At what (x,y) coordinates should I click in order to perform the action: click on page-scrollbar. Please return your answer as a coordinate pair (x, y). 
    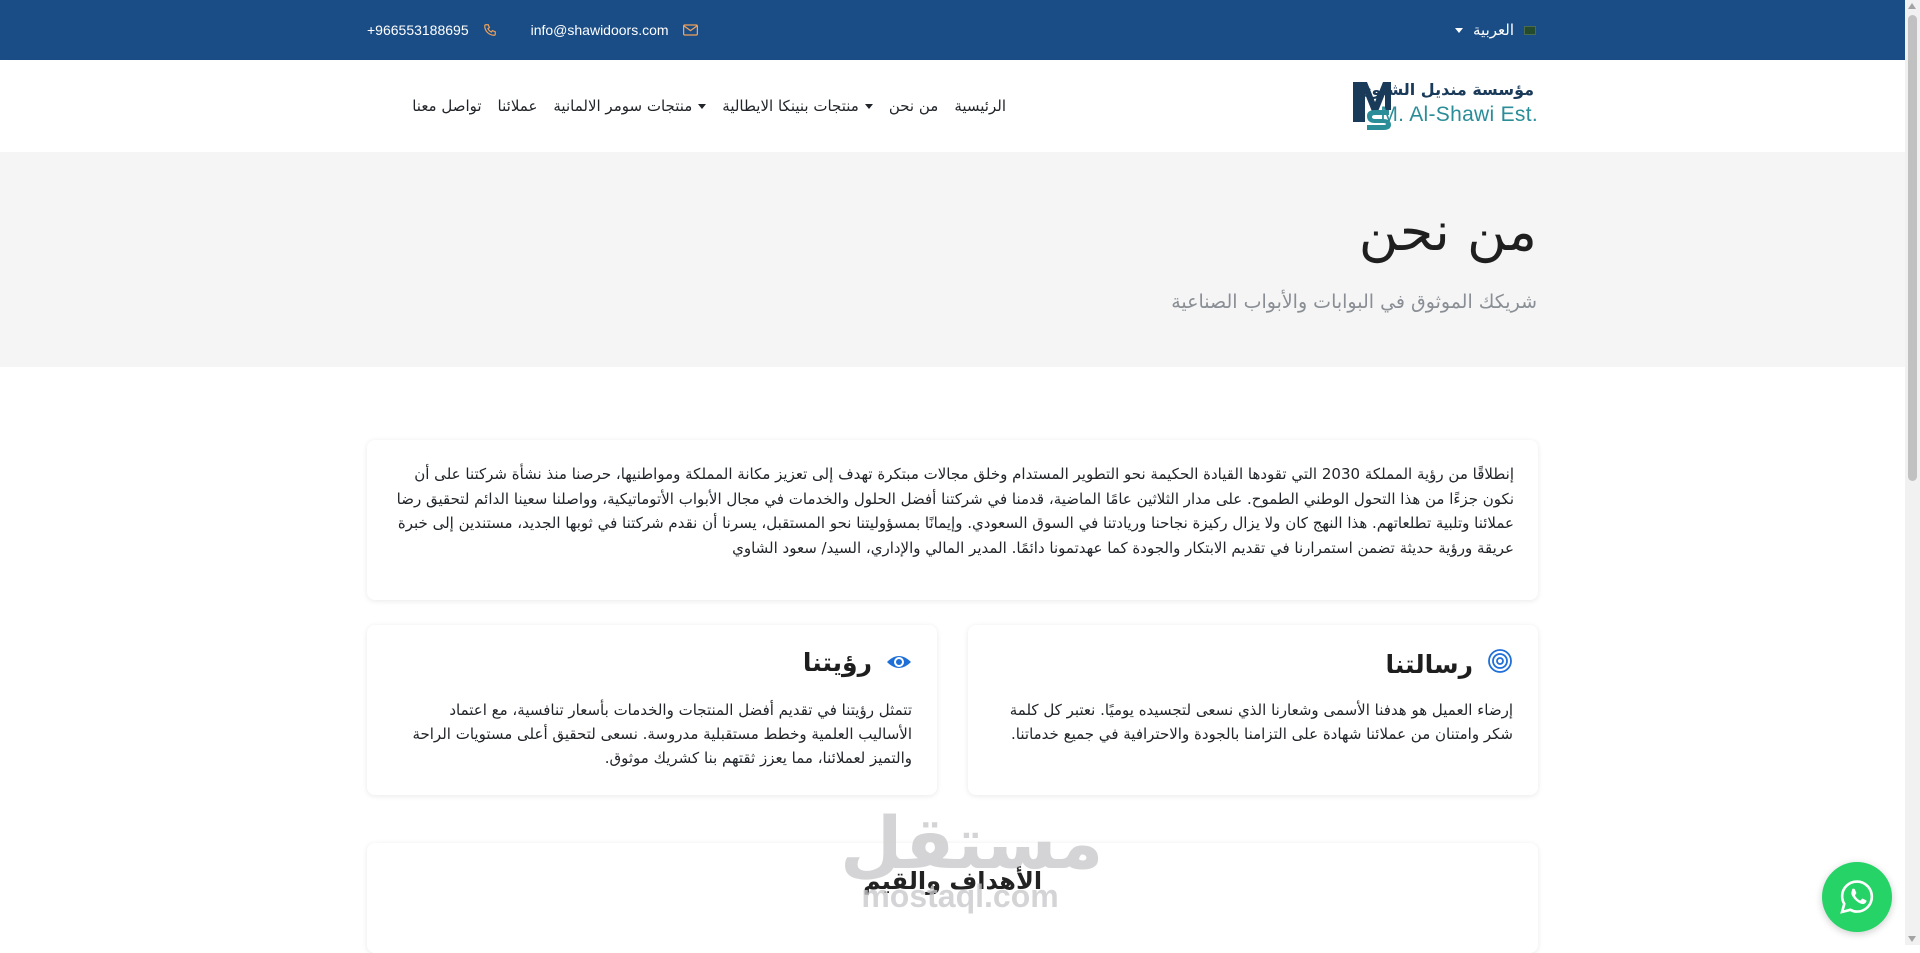
    Looking at the image, I should click on (1912, 472).